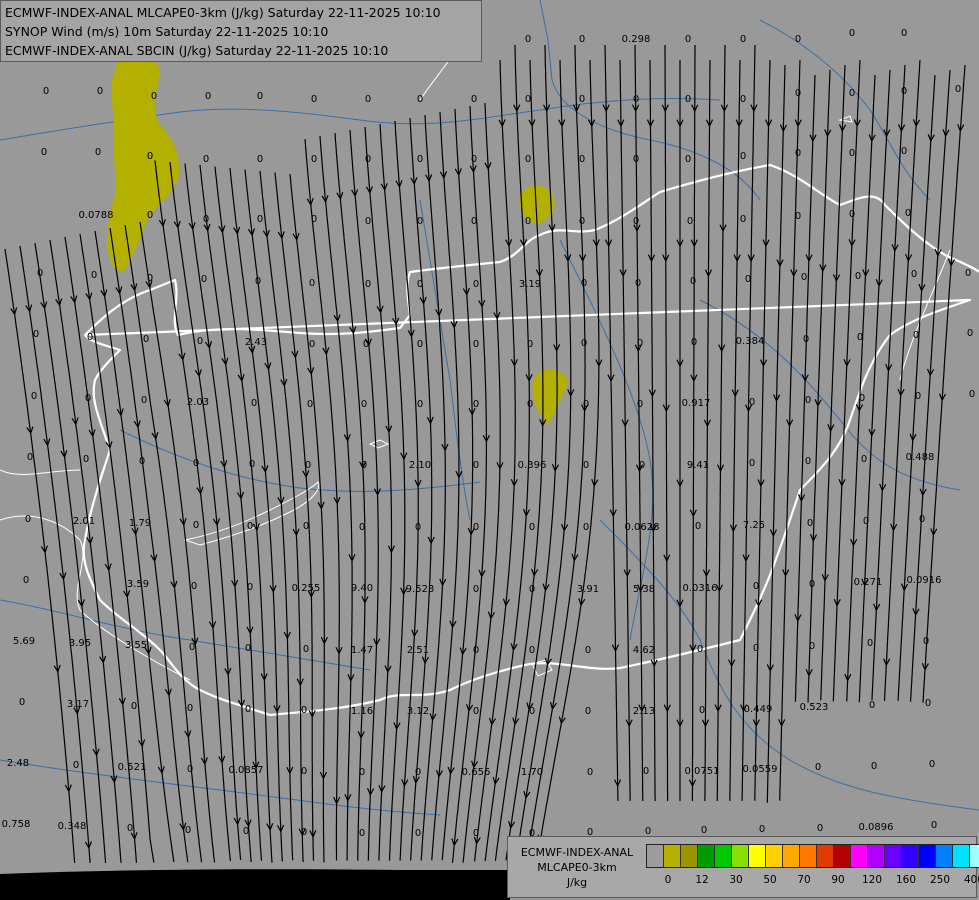 This screenshot has width=979, height=900. What do you see at coordinates (420, 465) in the screenshot?
I see `sbcin-value-label: 2.10` at bounding box center [420, 465].